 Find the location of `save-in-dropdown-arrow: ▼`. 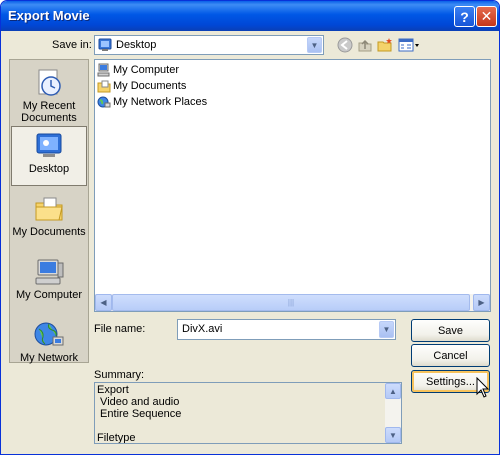

save-in-dropdown-arrow: ▼ is located at coordinates (314, 45).